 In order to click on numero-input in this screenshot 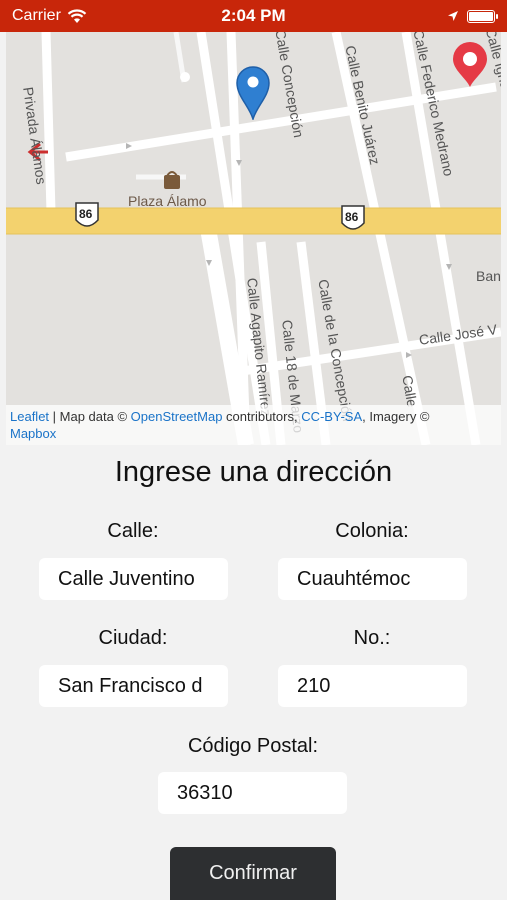, I will do `click(372, 686)`.